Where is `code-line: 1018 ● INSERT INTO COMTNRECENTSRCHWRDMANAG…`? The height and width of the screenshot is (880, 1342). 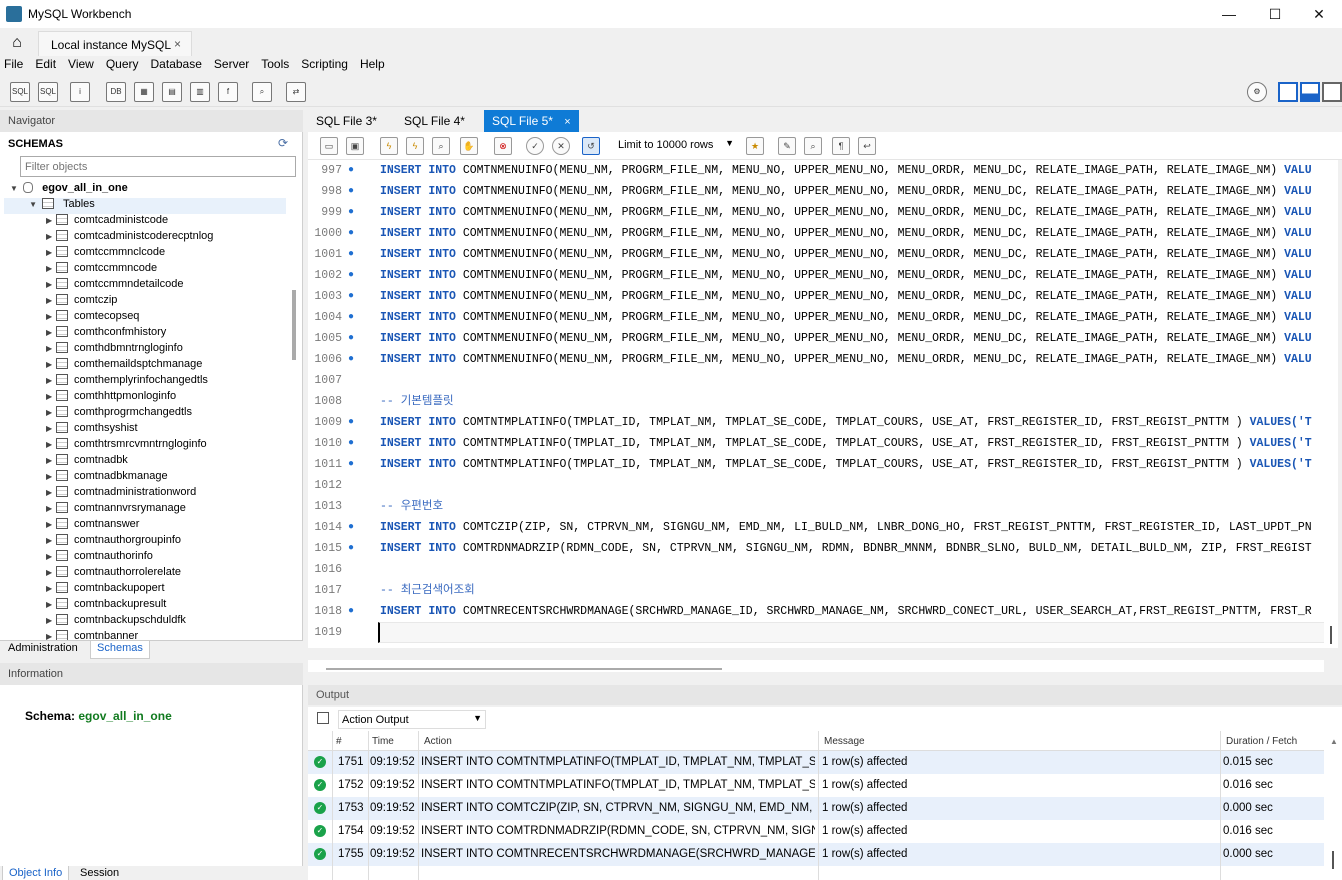
code-line: 1018 ● INSERT INTO COMTNRECENTSRCHWRDMANAG… is located at coordinates (816, 611).